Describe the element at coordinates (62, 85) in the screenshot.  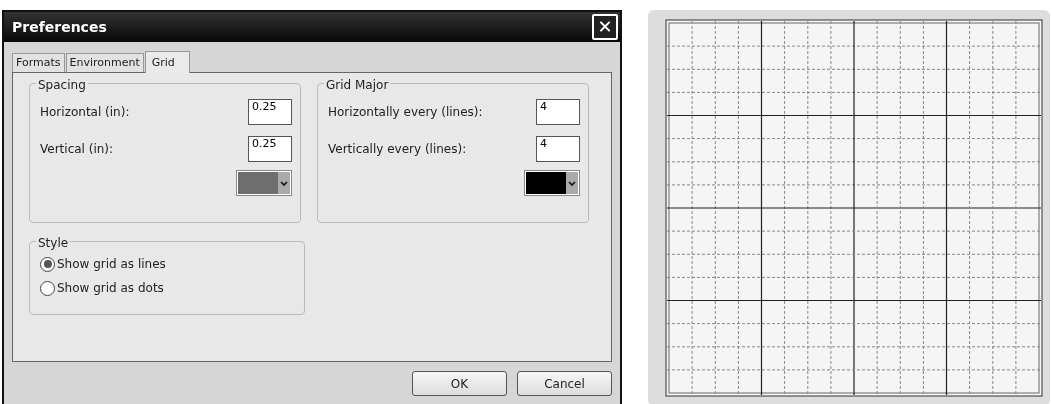
I see `group-title: Spacing` at that location.